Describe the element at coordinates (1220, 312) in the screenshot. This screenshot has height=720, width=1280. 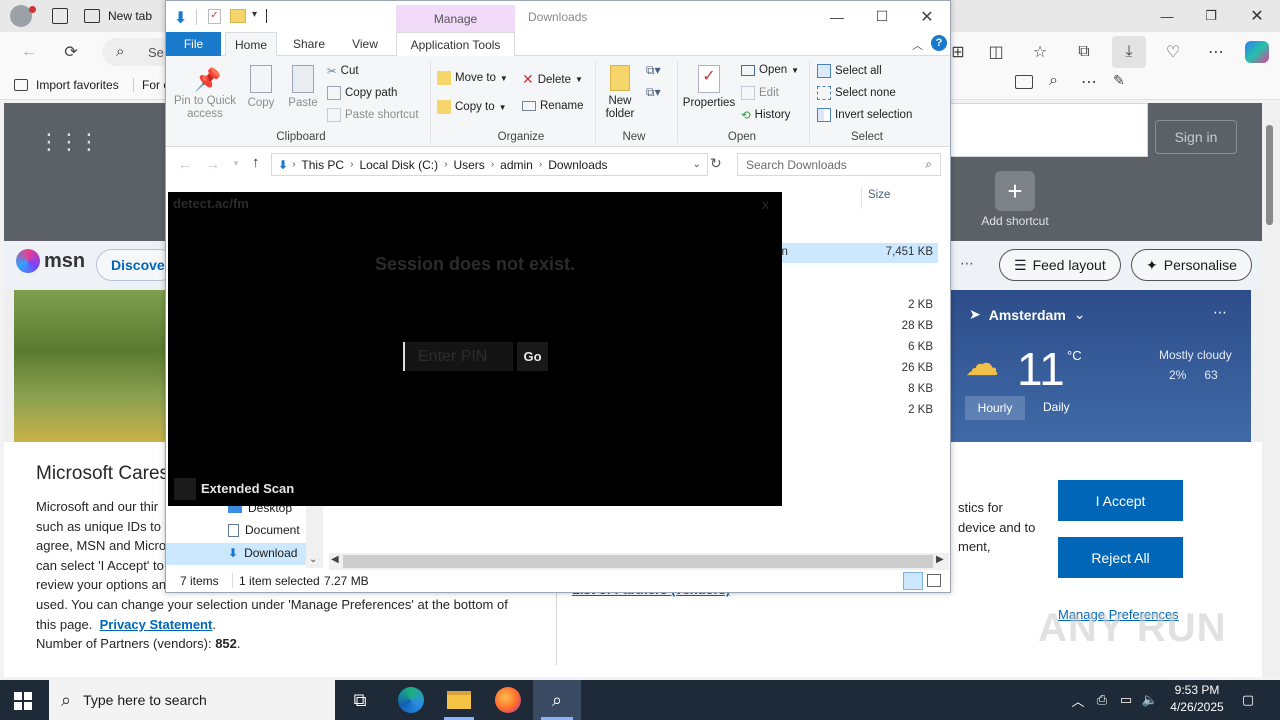
I see `weather-more-icon: ⋯` at that location.